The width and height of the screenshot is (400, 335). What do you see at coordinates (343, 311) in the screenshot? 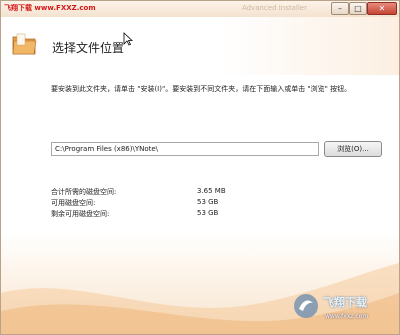
I see `watermark-bottom: 飞翔下载 www.fxxz.com` at bounding box center [343, 311].